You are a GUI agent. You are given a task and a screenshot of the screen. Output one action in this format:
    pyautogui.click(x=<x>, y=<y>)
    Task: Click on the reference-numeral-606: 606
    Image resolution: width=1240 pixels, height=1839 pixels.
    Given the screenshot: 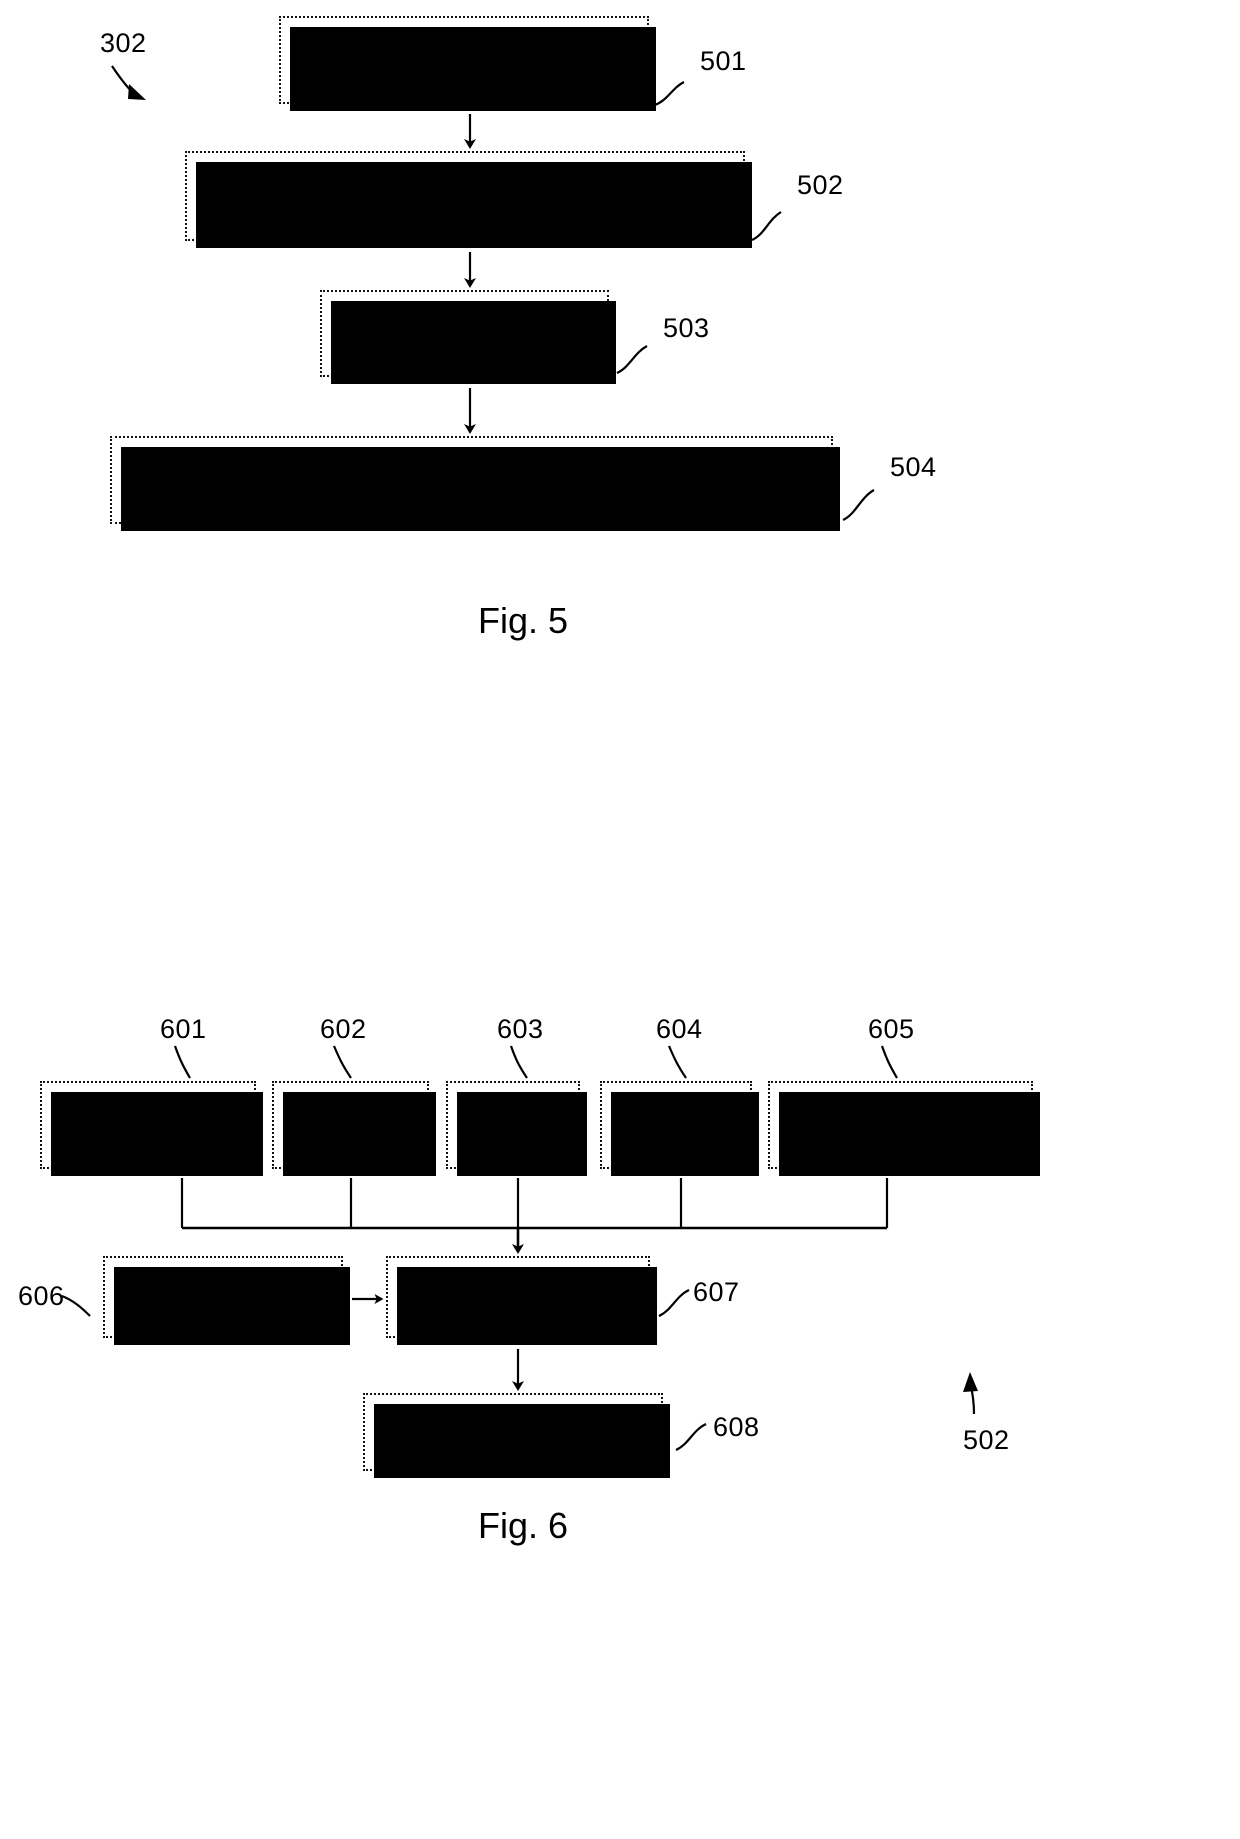 What is the action you would take?
    pyautogui.click(x=41, y=1296)
    